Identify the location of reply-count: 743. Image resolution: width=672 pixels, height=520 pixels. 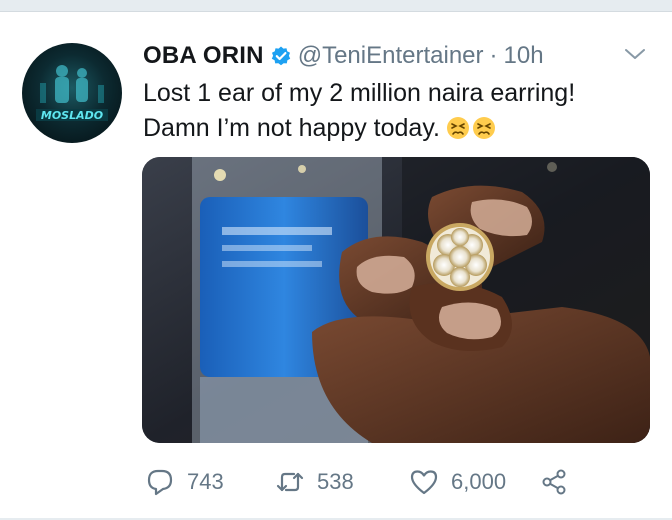
(205, 481).